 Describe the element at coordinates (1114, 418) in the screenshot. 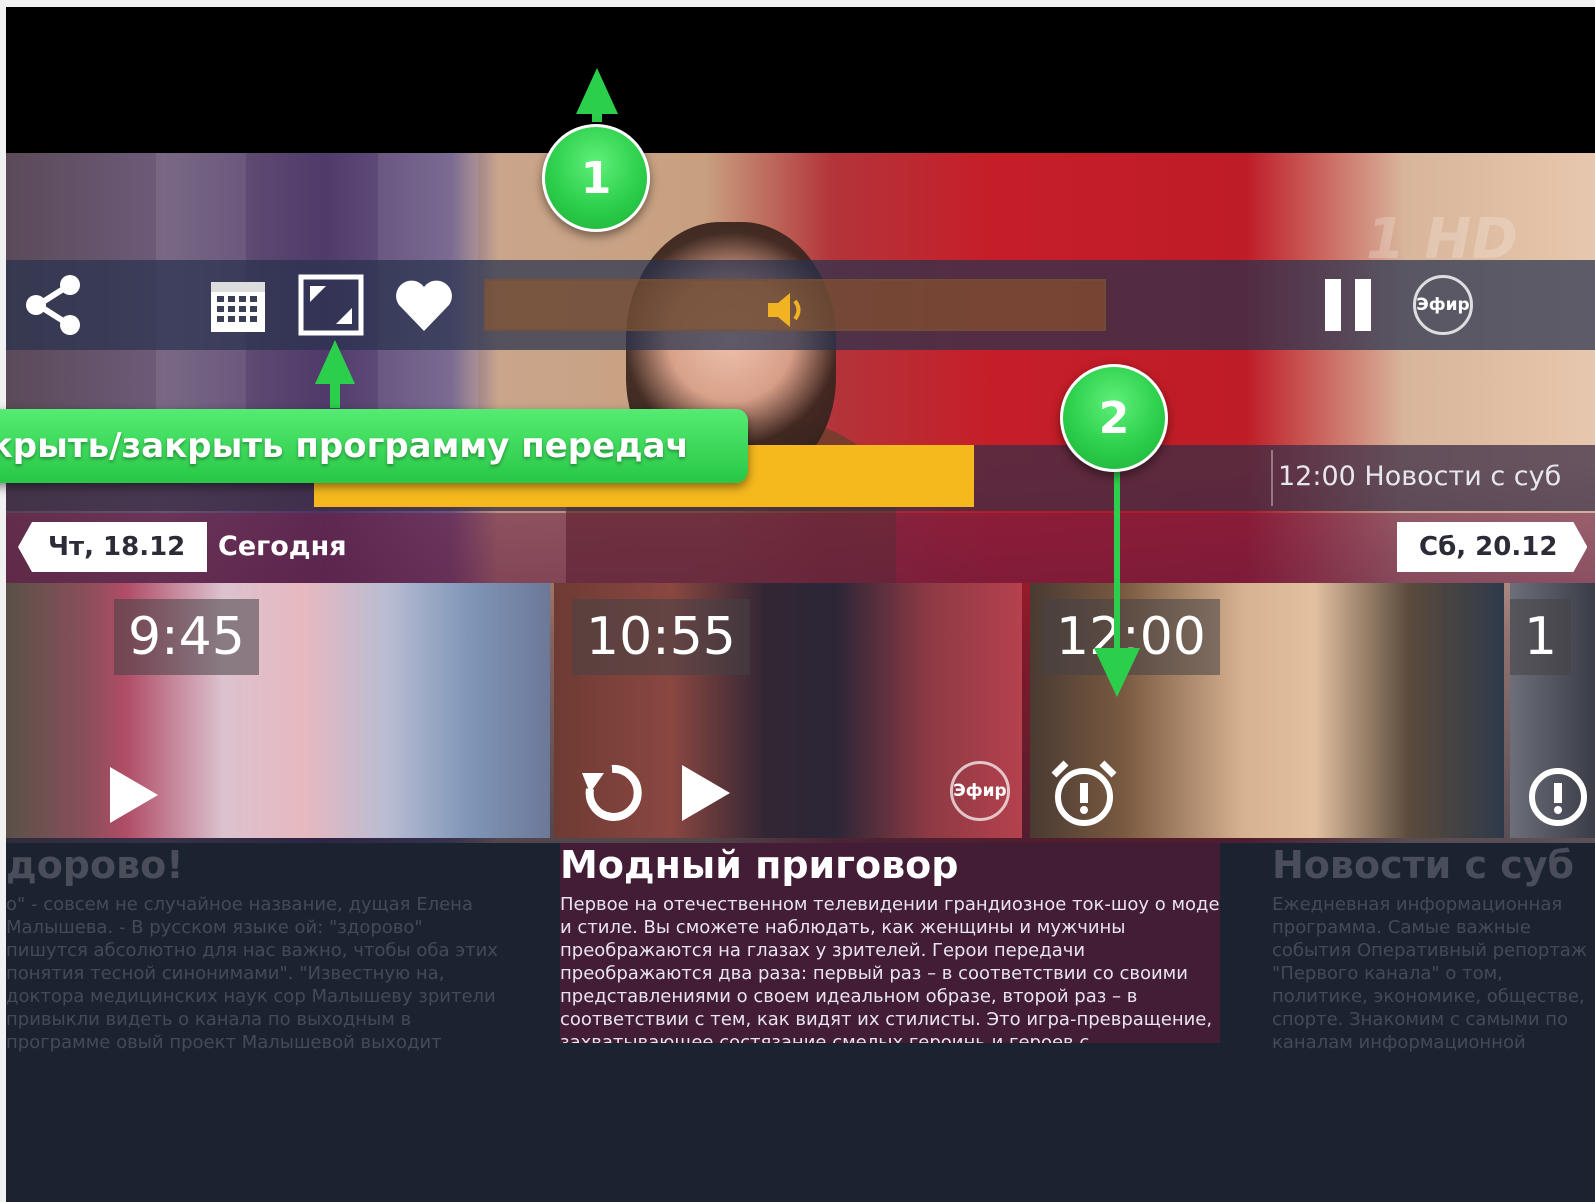

I see `annotation-marker-2: 2` at that location.